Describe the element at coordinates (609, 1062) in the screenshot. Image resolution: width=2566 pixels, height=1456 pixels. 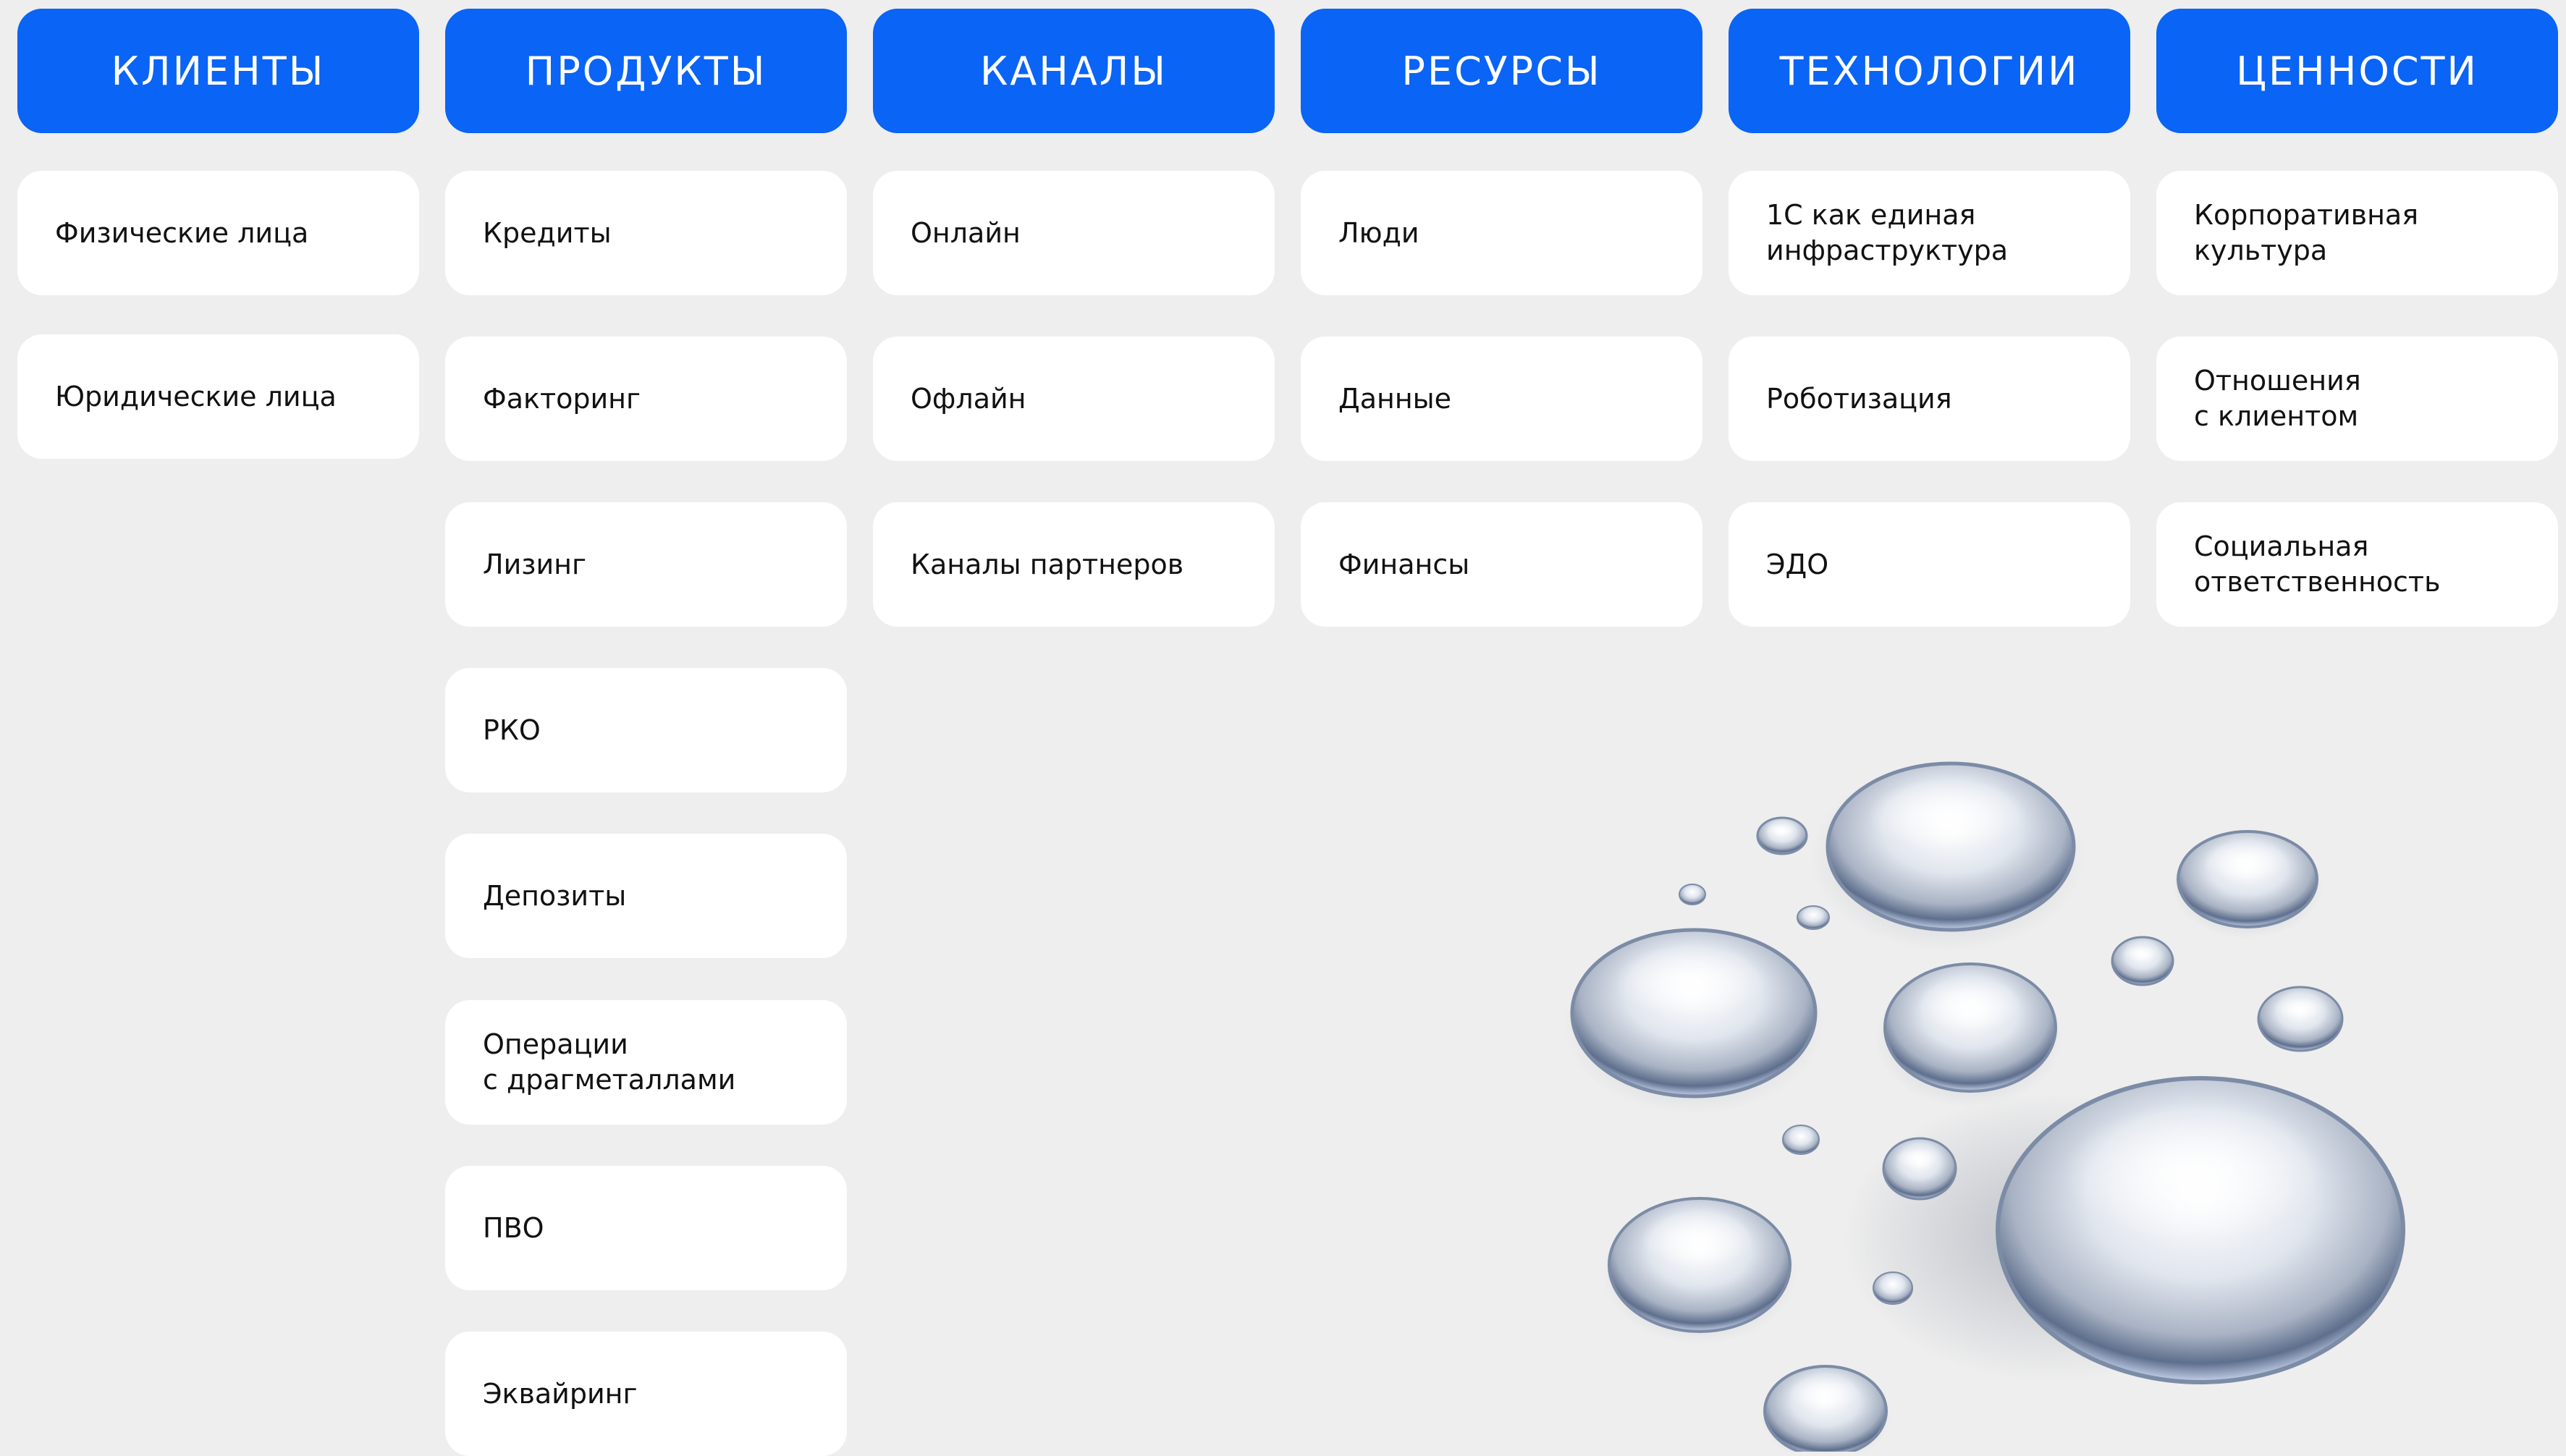
I see `card-label: Операции с драгметаллами` at that location.